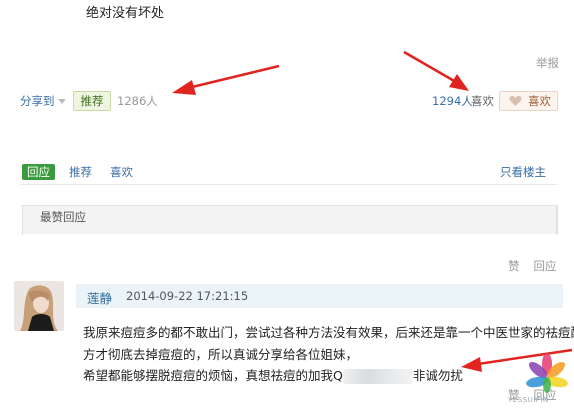 This screenshot has height=411, width=574. Describe the element at coordinates (38, 172) in the screenshot. I see `tab-reply: 回应` at that location.